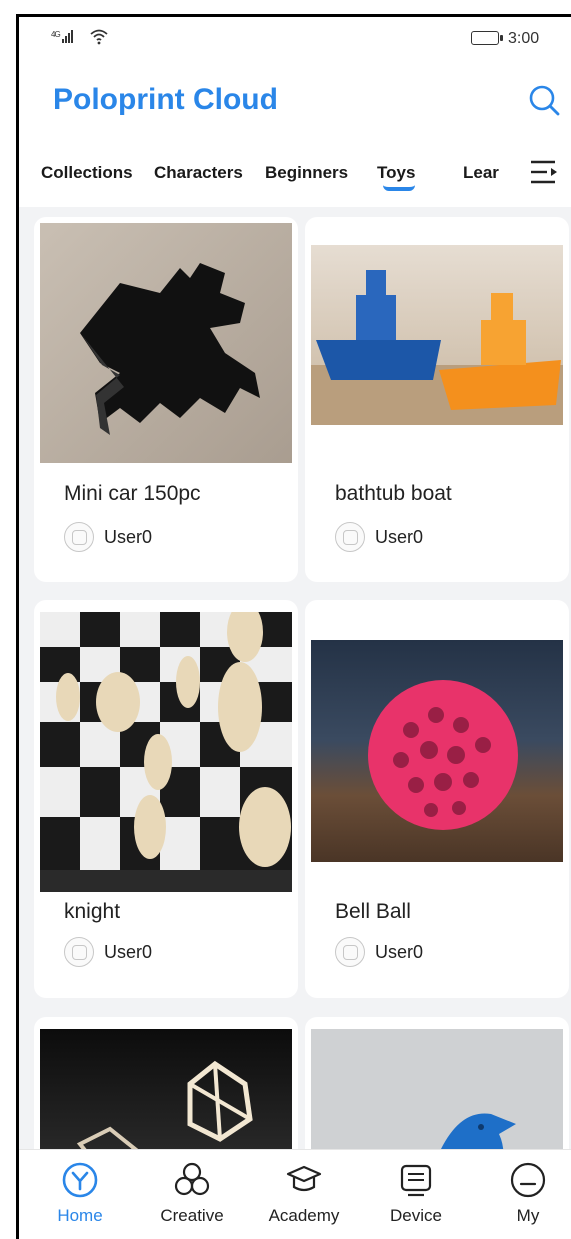  I want to click on more-categories-icon, so click(544, 172).